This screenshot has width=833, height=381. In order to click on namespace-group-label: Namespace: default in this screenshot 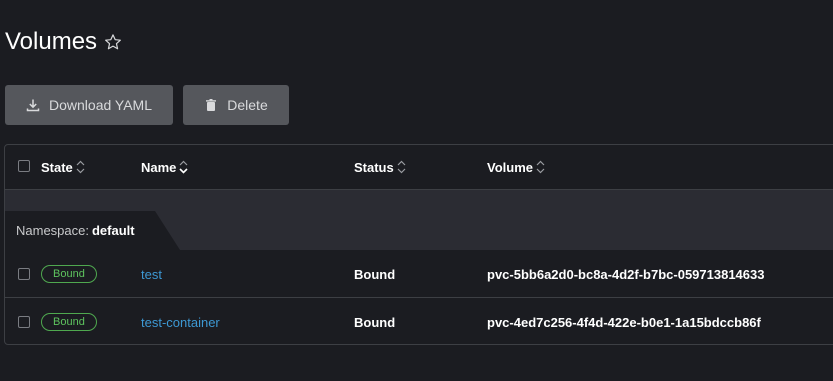, I will do `click(75, 230)`.